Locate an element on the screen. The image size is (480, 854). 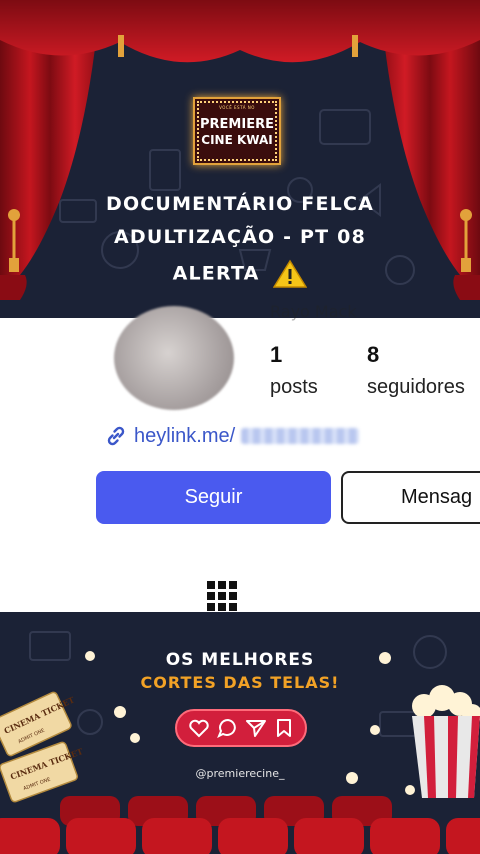
message-button: Mensag is located at coordinates (410, 497).